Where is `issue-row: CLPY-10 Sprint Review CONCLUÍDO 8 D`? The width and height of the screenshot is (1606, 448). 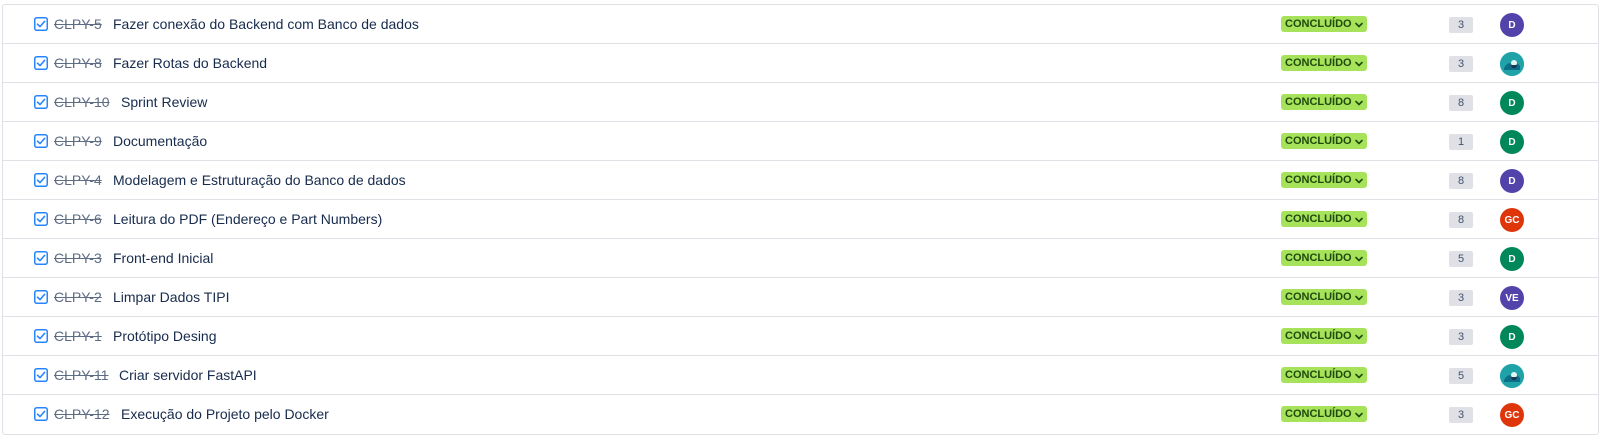 issue-row: CLPY-10 Sprint Review CONCLUÍDO 8 D is located at coordinates (800, 102).